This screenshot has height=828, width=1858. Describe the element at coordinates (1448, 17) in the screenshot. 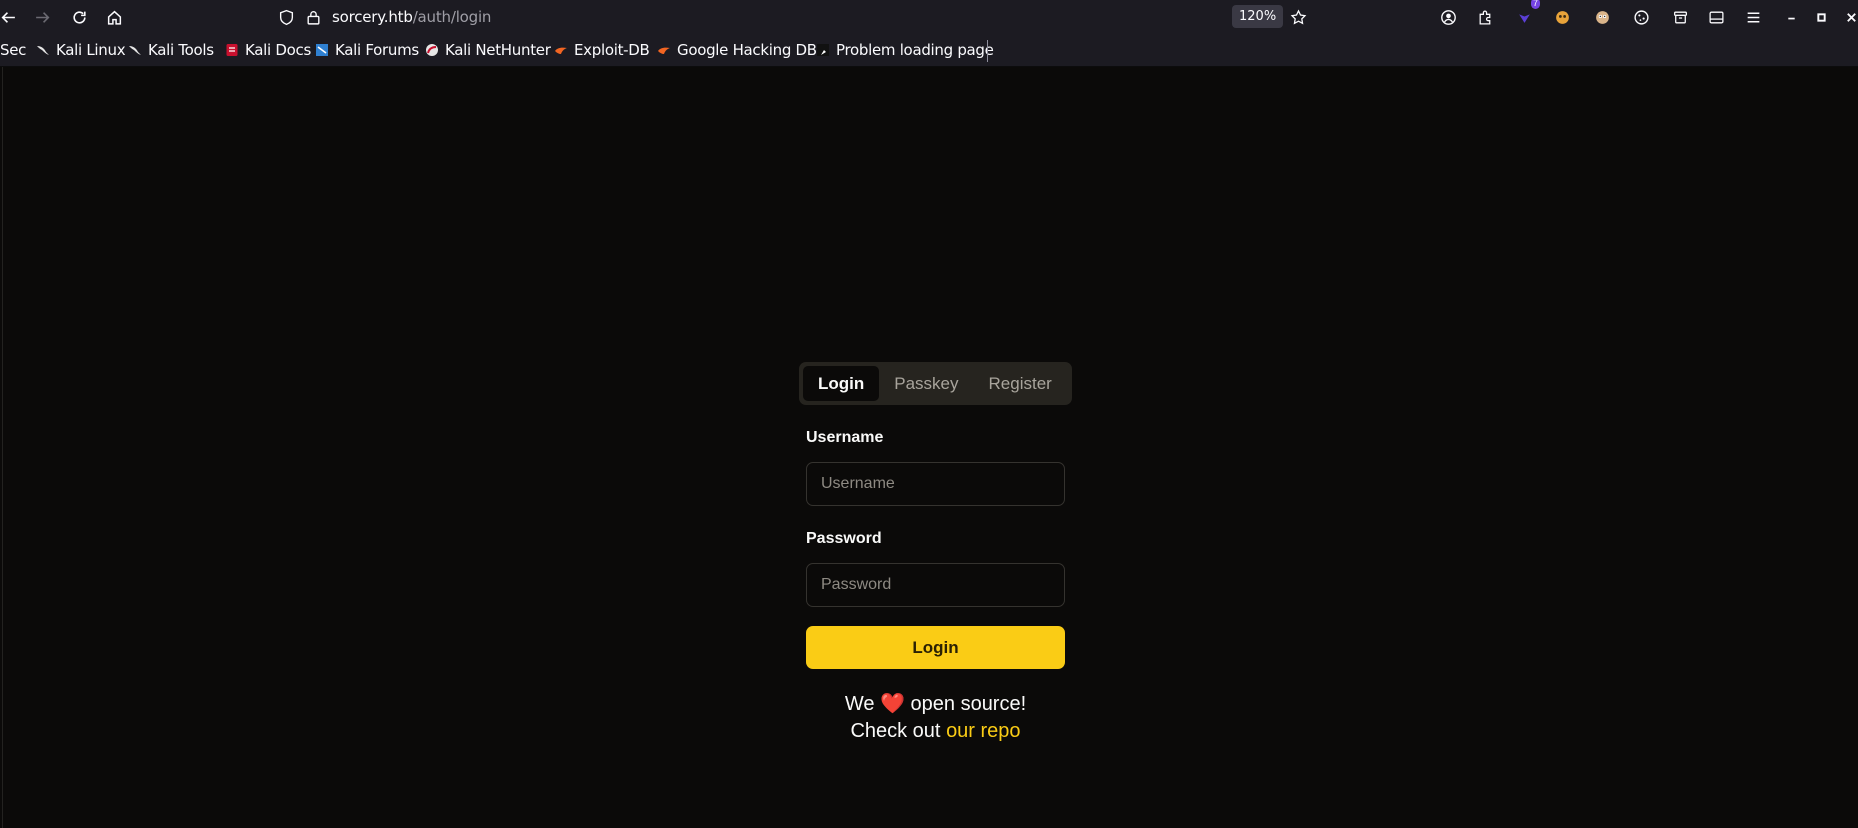

I see `account-icon` at that location.